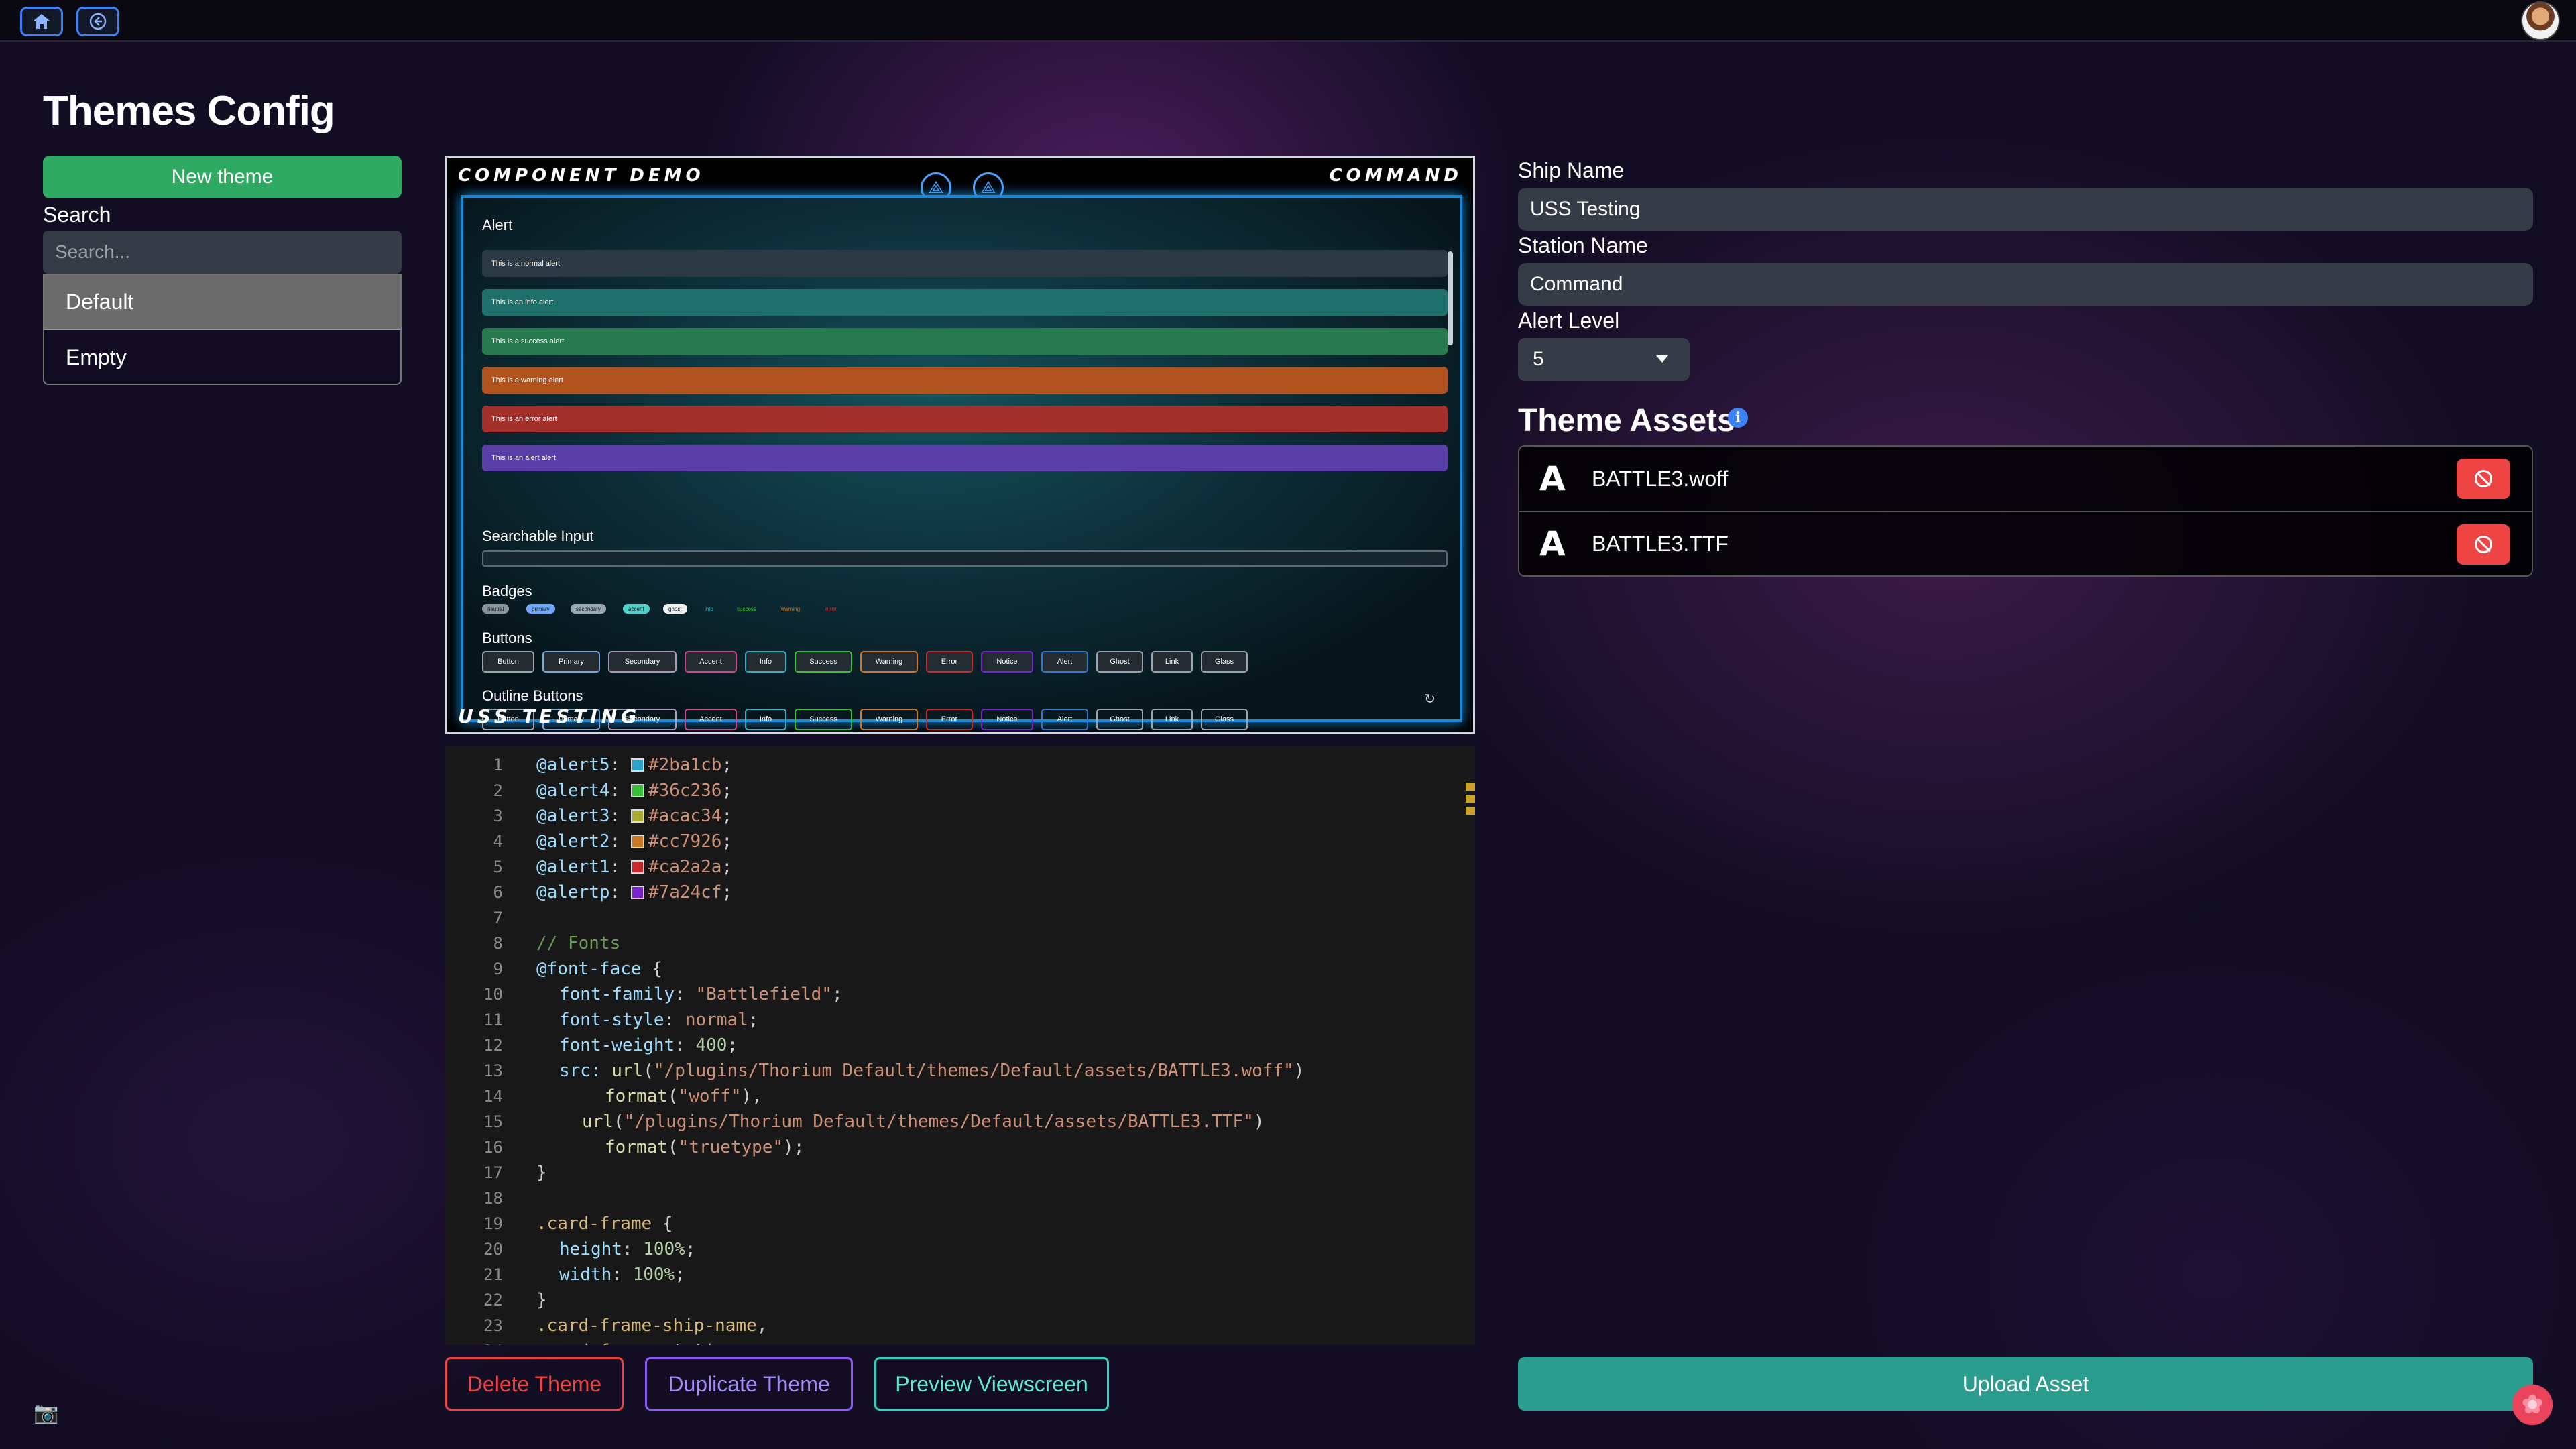 The image size is (2576, 1449). Describe the element at coordinates (493, 1045) in the screenshot. I see `line-number: 12` at that location.